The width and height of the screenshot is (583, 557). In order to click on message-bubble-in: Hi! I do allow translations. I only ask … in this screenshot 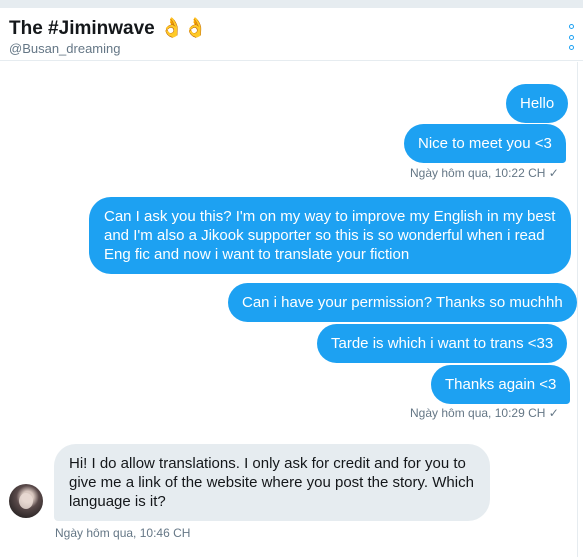, I will do `click(272, 482)`.